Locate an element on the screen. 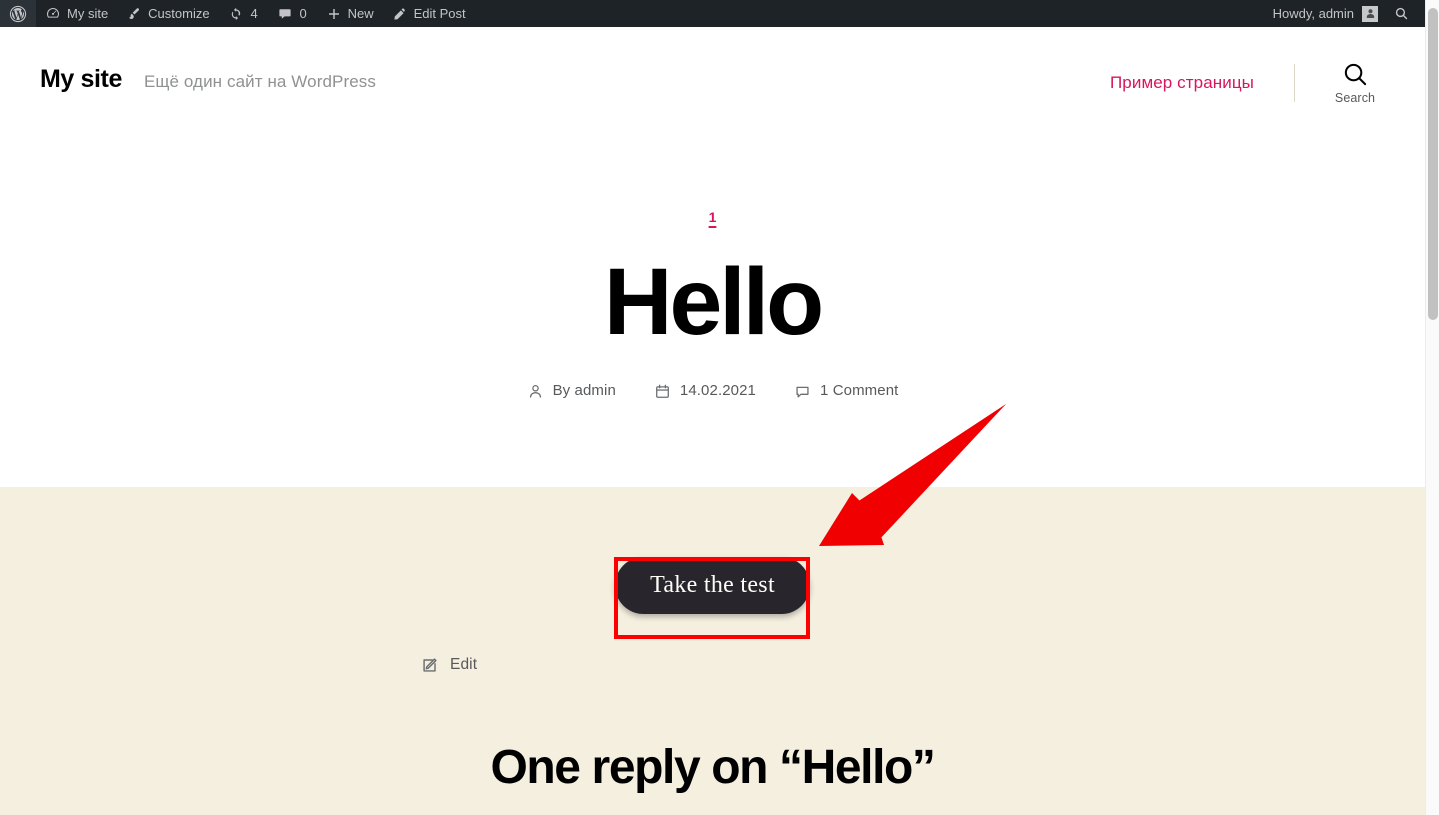  adminbar-search-button is located at coordinates (1401, 13).